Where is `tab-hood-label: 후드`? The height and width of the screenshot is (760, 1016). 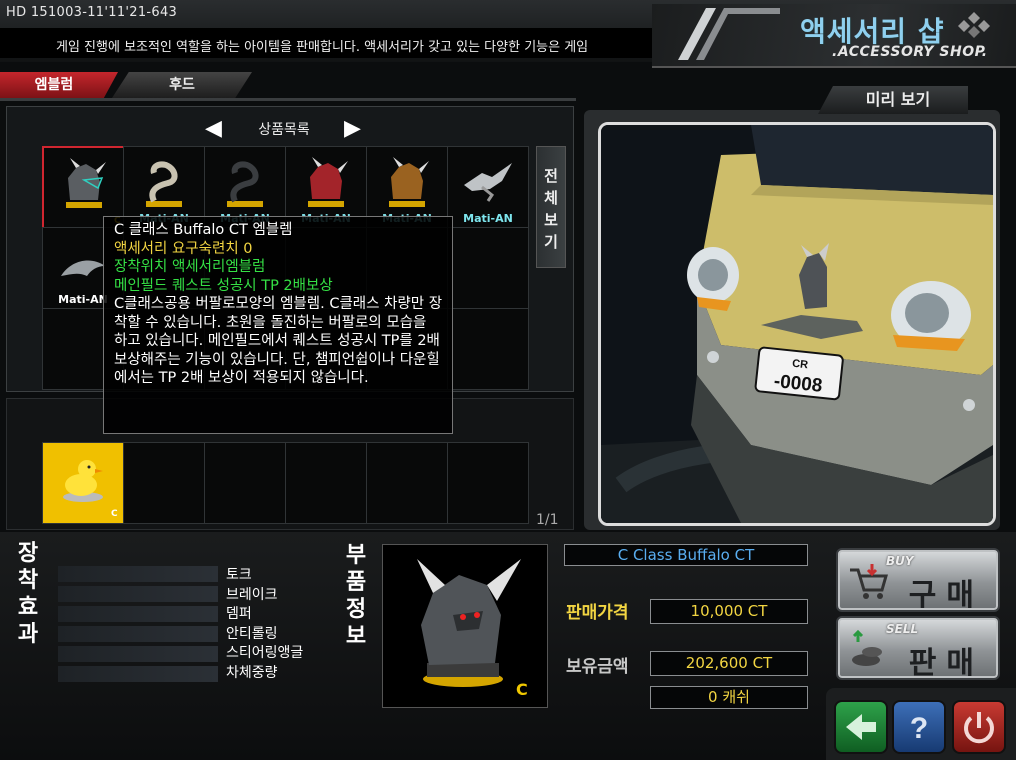 tab-hood-label: 후드 is located at coordinates (182, 85).